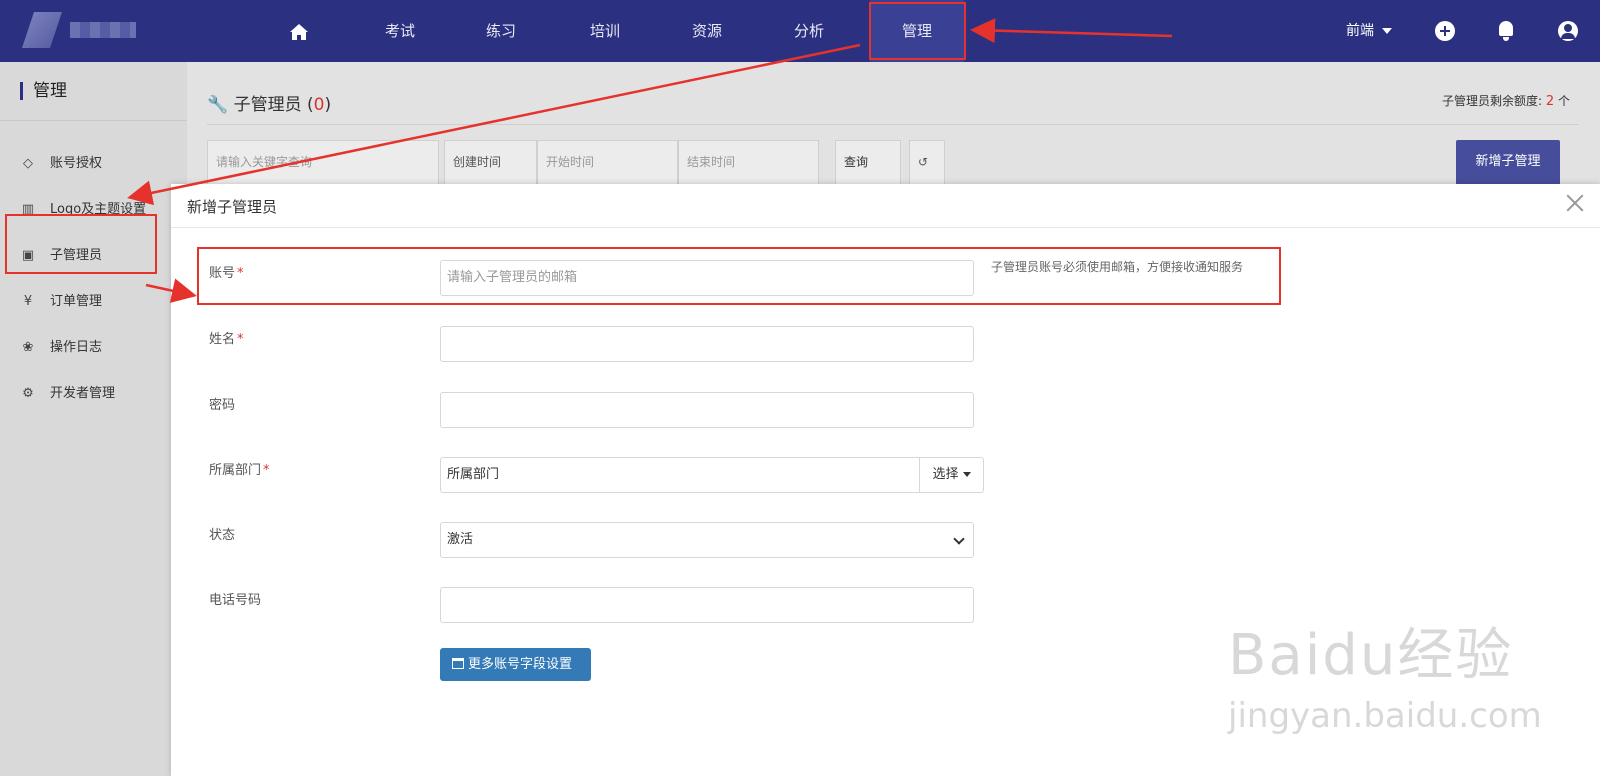 This screenshot has width=1600, height=776. I want to click on diamond-icon: ◇, so click(28, 163).